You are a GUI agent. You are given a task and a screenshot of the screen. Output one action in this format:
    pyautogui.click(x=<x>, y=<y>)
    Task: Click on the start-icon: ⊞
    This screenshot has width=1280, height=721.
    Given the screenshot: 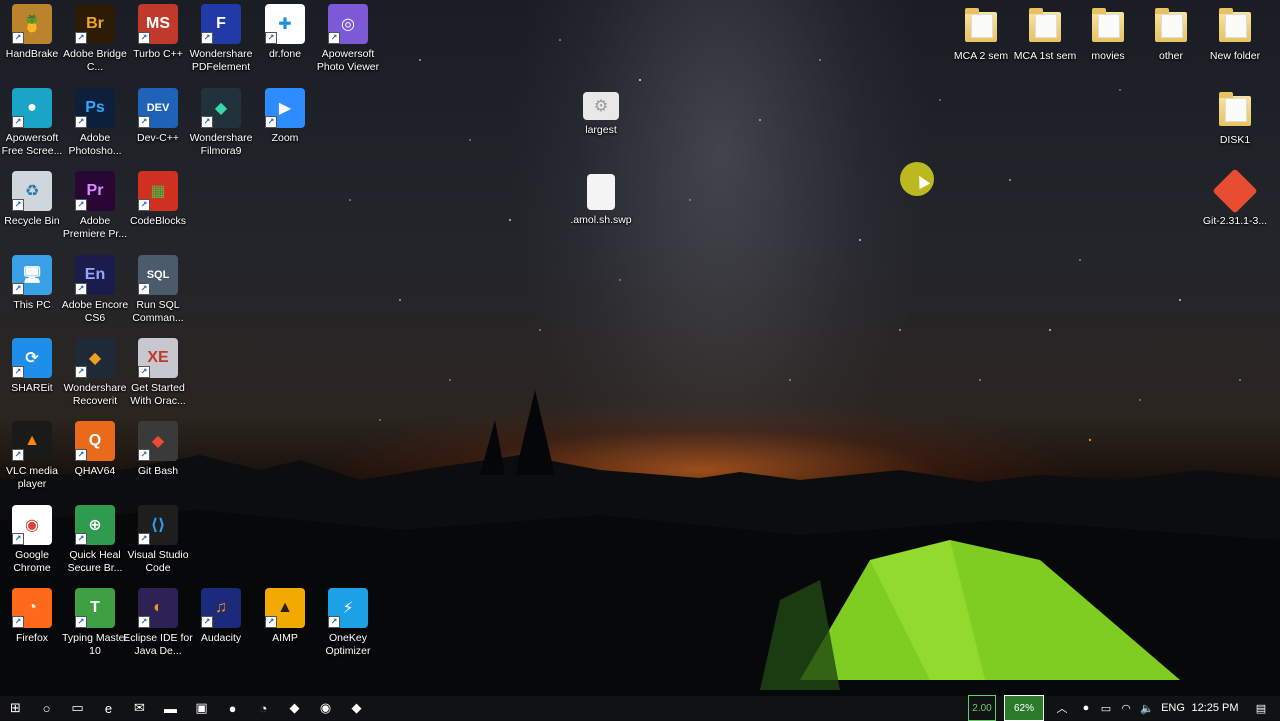 What is the action you would take?
    pyautogui.click(x=15, y=708)
    